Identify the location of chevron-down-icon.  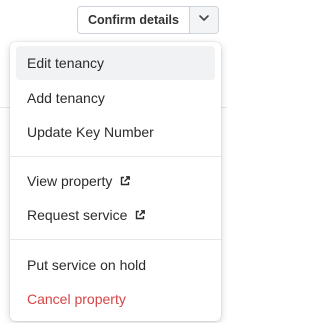
(204, 20).